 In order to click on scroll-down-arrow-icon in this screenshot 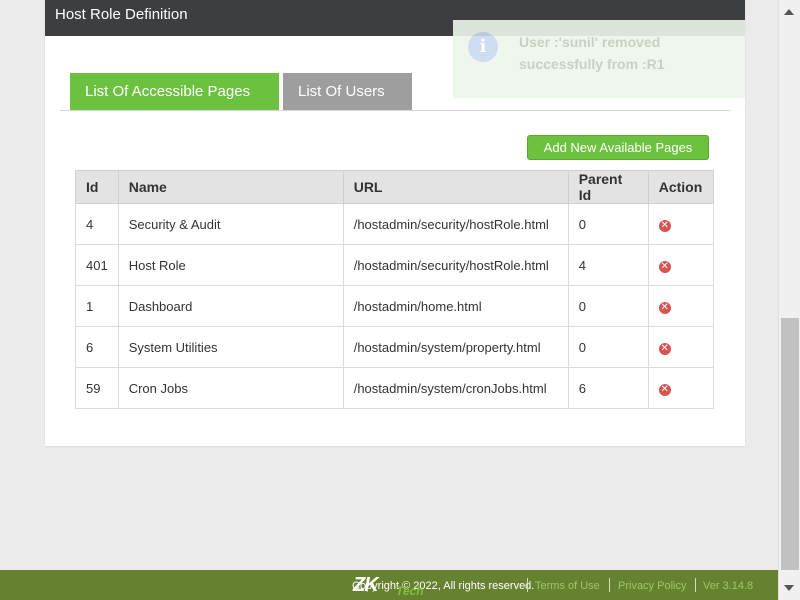, I will do `click(789, 588)`.